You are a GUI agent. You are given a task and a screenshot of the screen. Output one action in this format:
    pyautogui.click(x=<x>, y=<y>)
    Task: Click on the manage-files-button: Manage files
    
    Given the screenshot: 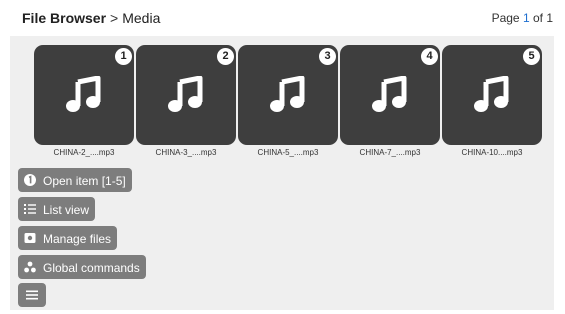 What is the action you would take?
    pyautogui.click(x=68, y=238)
    